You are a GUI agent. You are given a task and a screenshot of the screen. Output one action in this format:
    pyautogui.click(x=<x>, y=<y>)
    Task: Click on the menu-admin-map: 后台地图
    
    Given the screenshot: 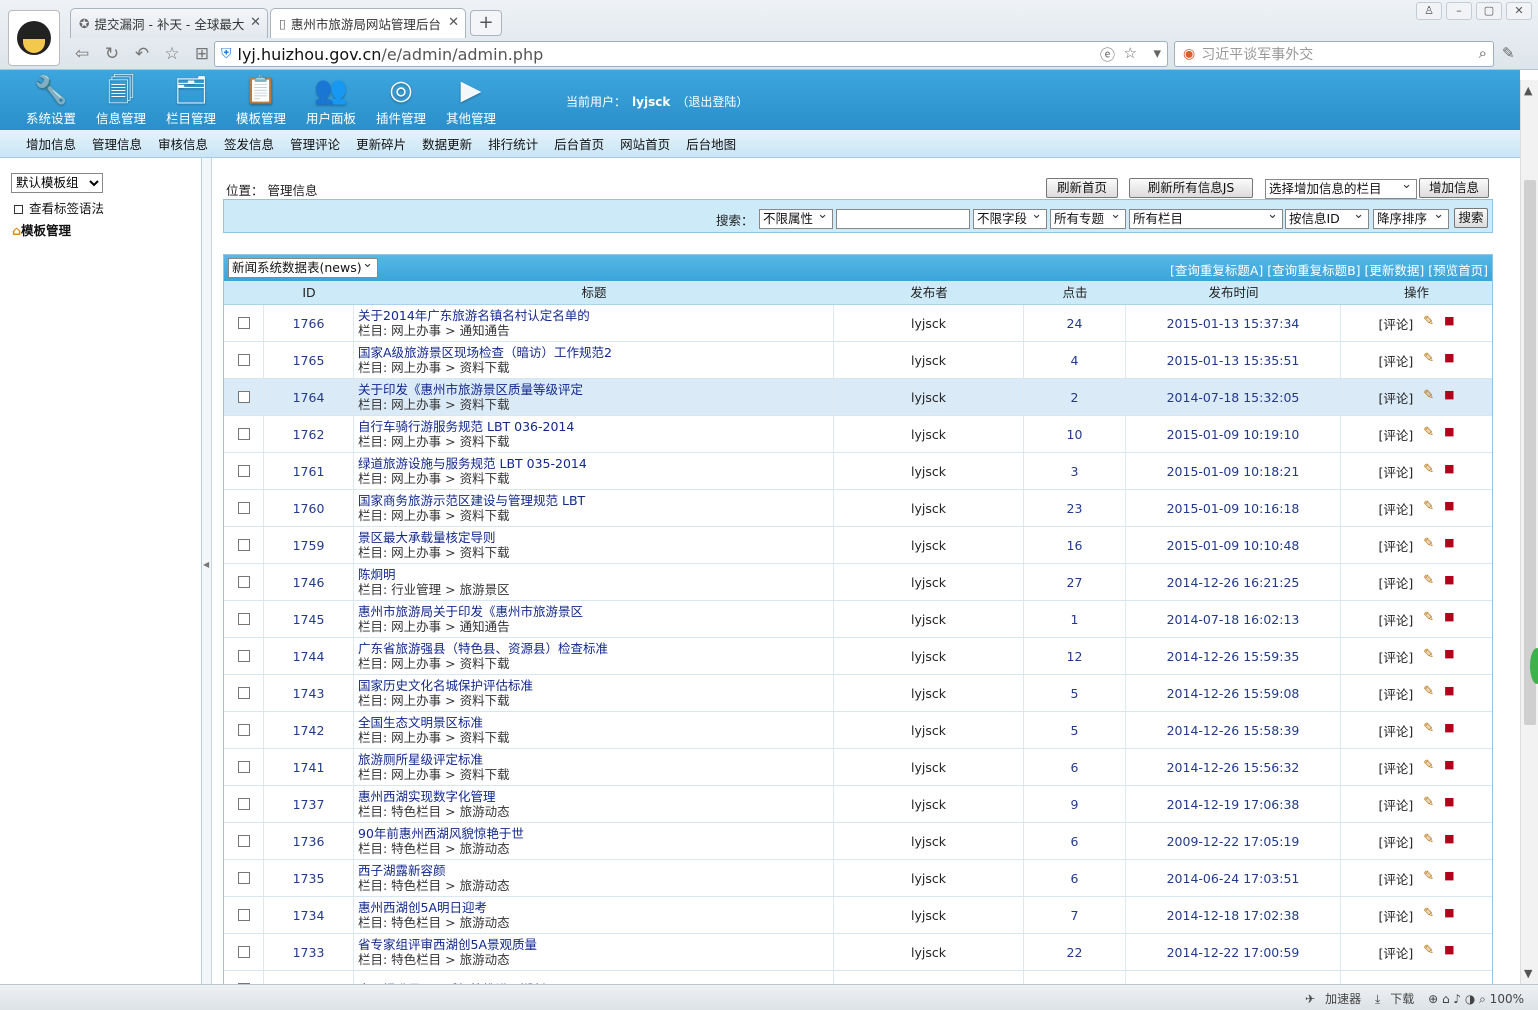 What is the action you would take?
    pyautogui.click(x=711, y=143)
    